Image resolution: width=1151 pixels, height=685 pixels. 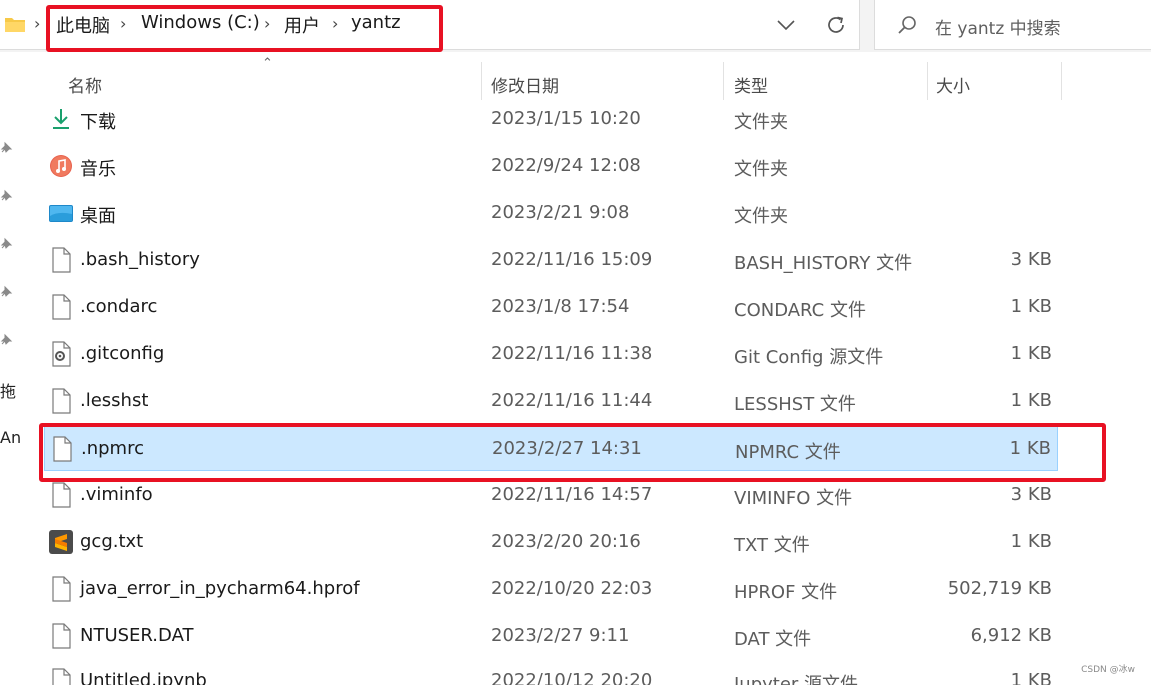 I want to click on nav-item-label: 拖, so click(x=8, y=390).